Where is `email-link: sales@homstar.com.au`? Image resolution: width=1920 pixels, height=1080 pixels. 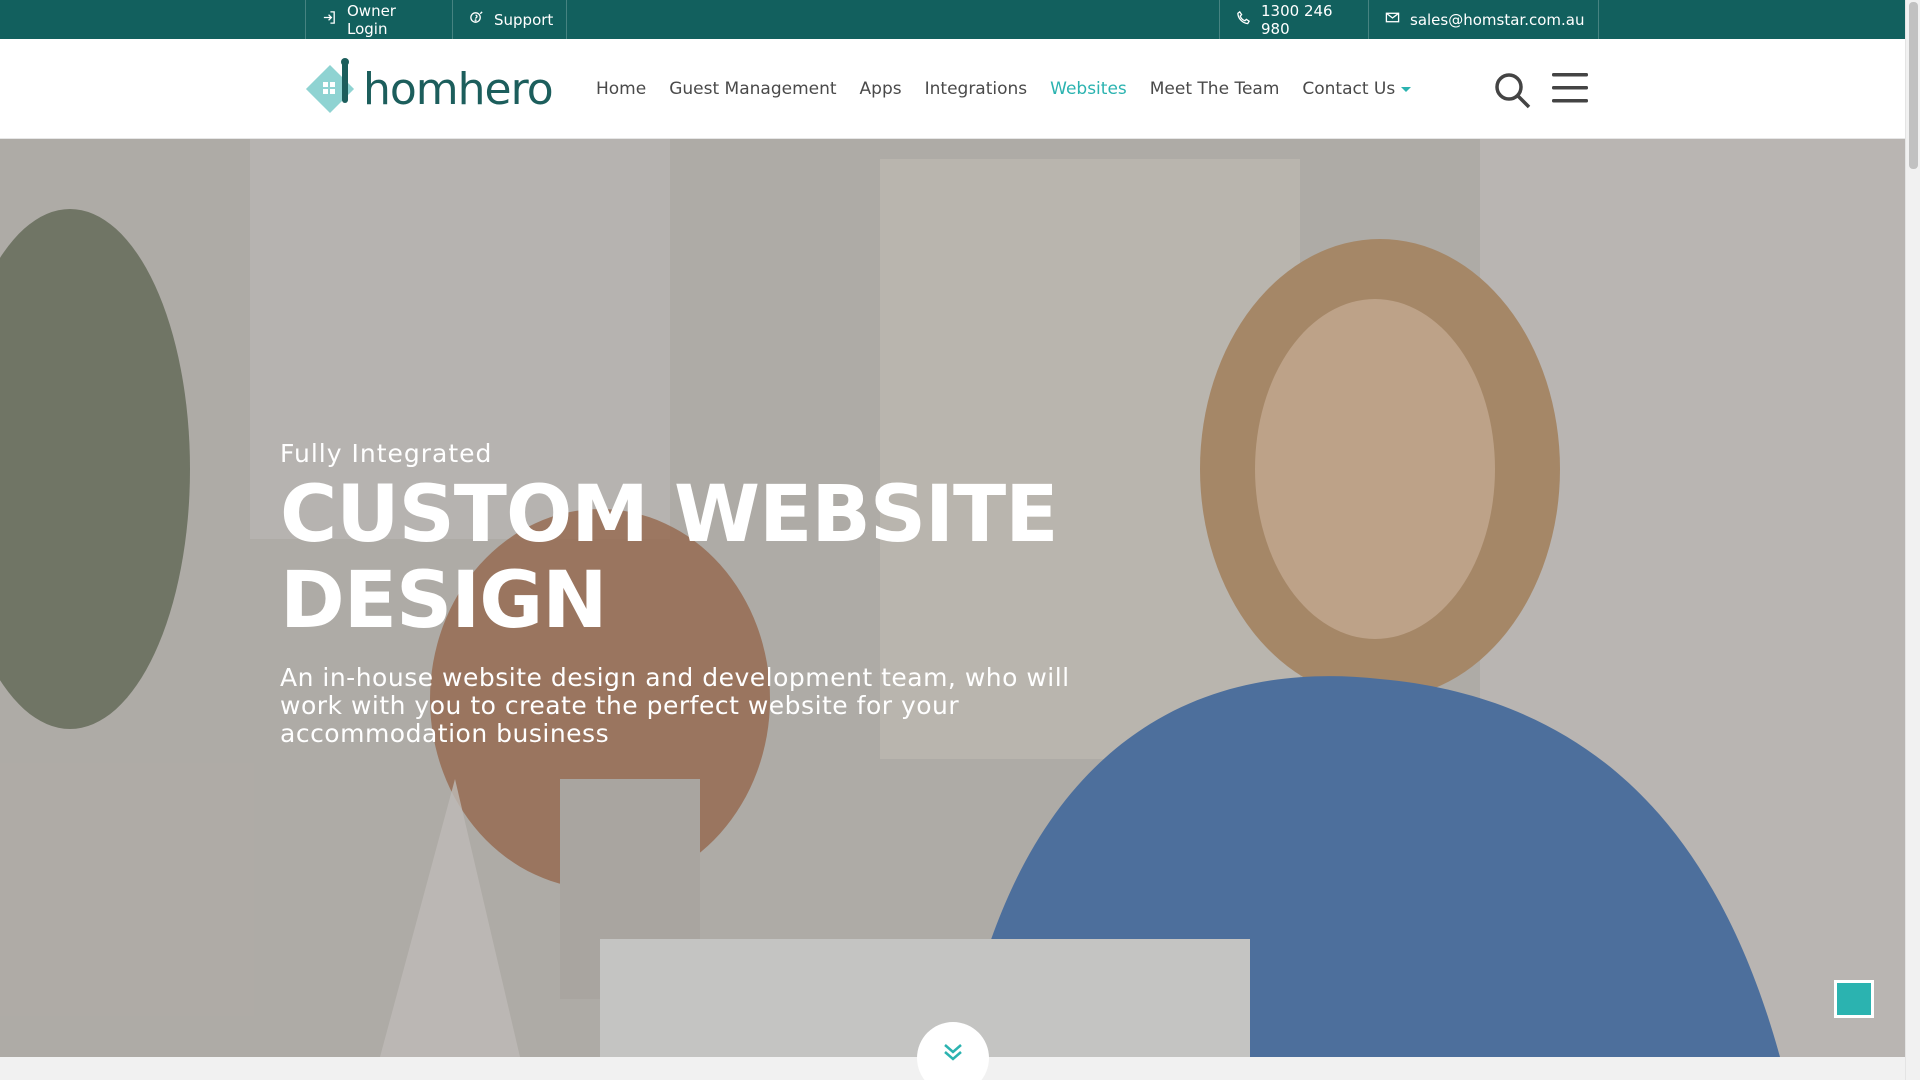
email-link: sales@homstar.com.au is located at coordinates (1483, 19).